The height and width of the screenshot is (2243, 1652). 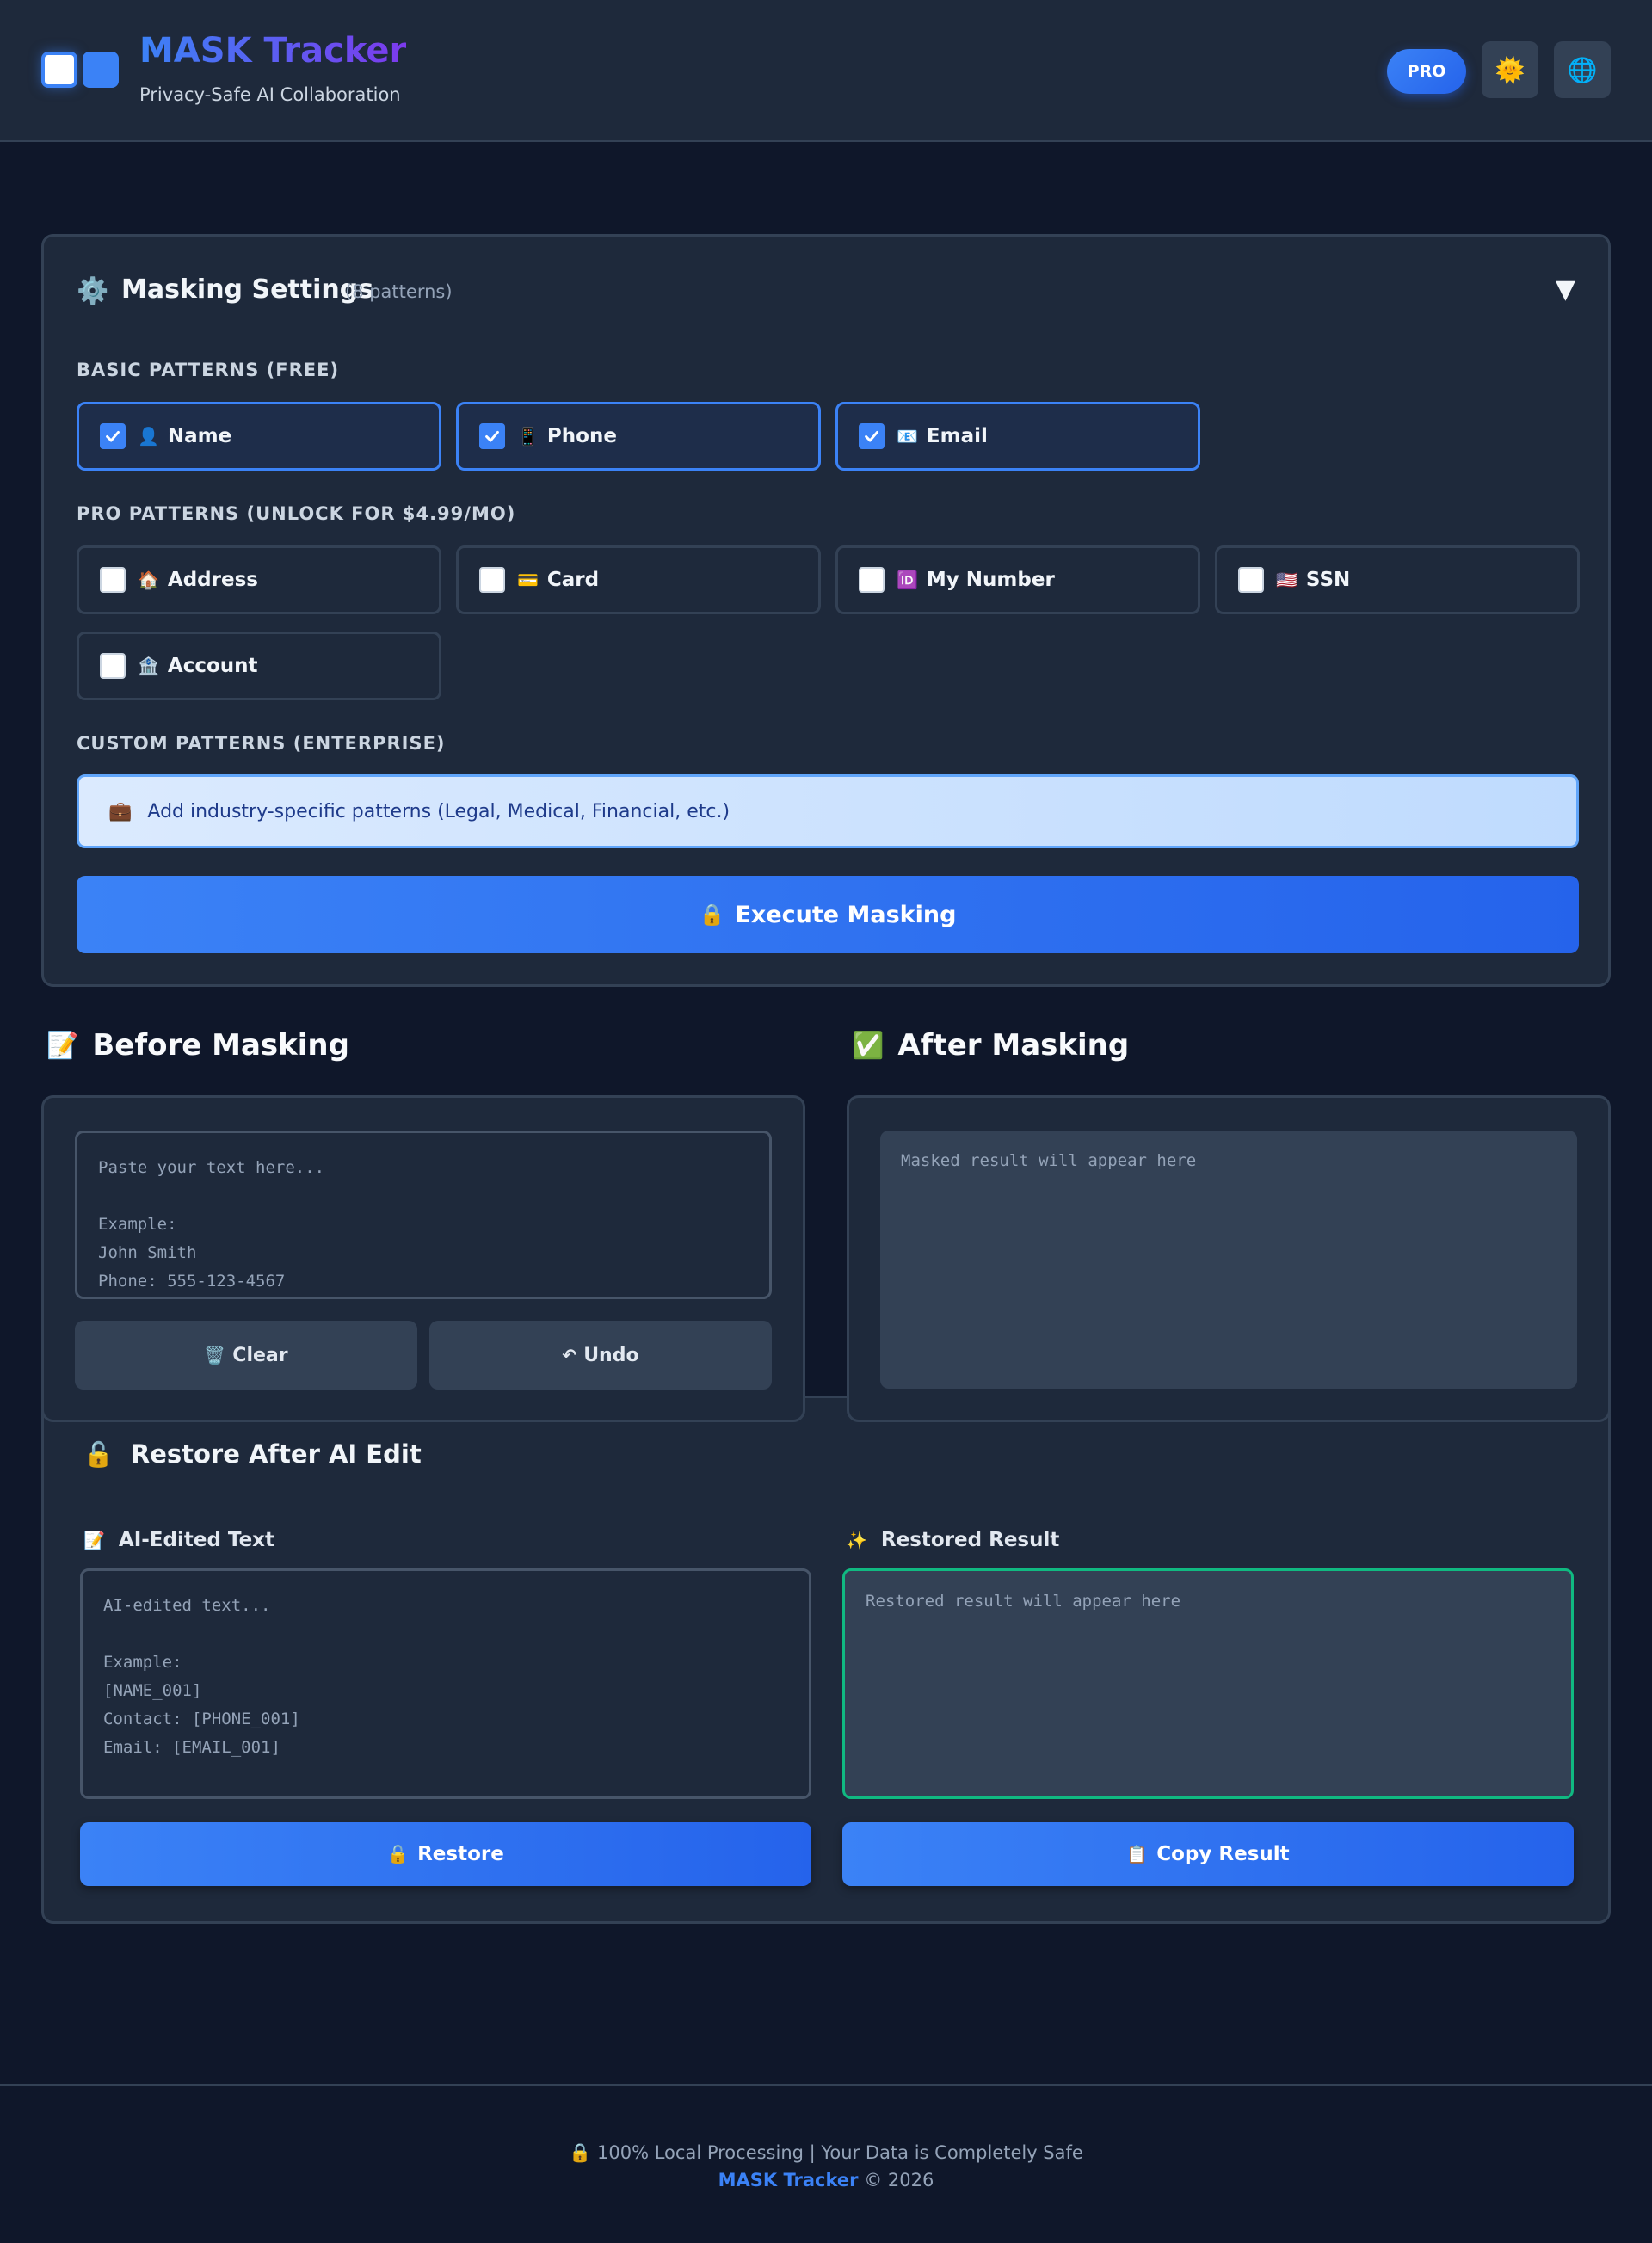 I want to click on footer-copyright: MASK Tracker © 2026, so click(x=826, y=2180).